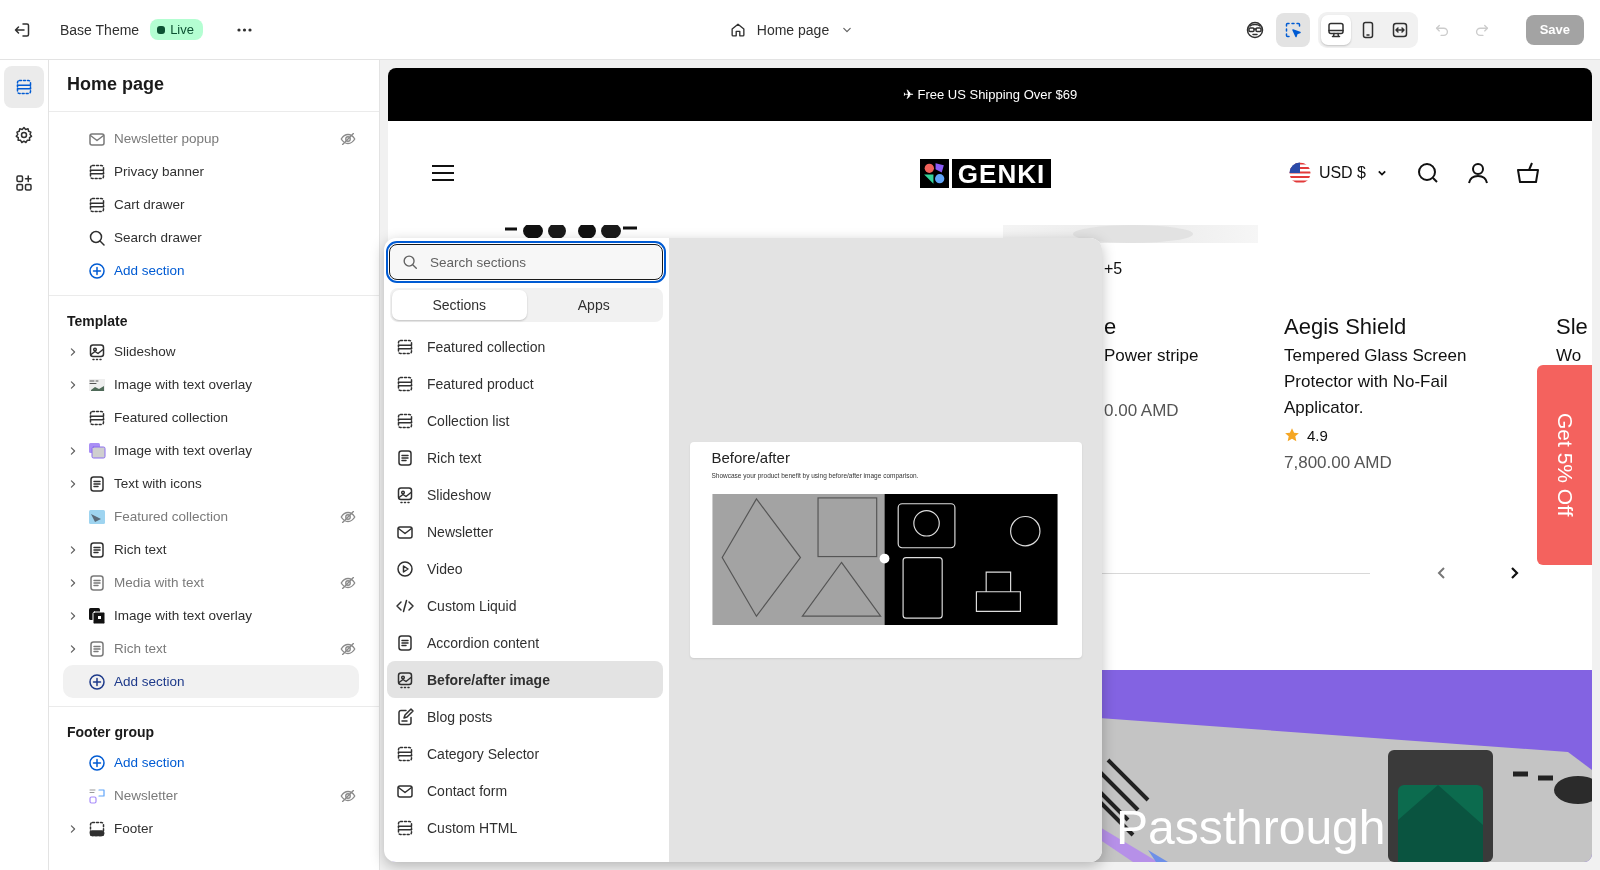 The image size is (1600, 870). I want to click on section-option: Slideshow, so click(525, 494).